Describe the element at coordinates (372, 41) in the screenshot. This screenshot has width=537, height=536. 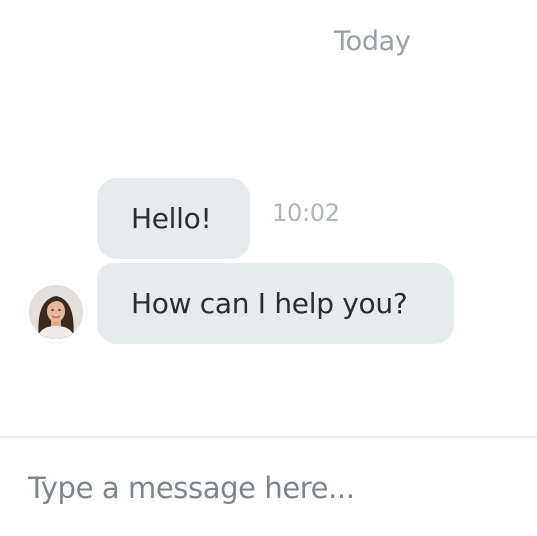
I see `date-separator: Today` at that location.